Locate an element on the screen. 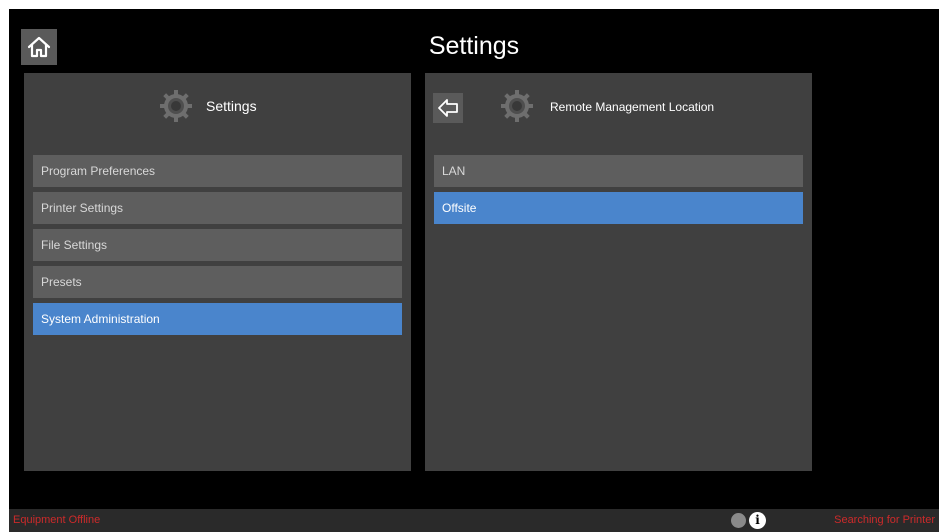 The height and width of the screenshot is (532, 939). printer-search-status-text: Searching for Printer is located at coordinates (884, 520).